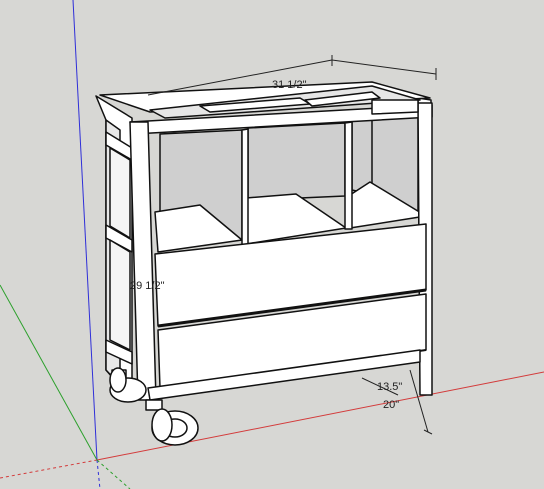 The image size is (544, 489). I want to click on width-dim-line, so click(384, 67).